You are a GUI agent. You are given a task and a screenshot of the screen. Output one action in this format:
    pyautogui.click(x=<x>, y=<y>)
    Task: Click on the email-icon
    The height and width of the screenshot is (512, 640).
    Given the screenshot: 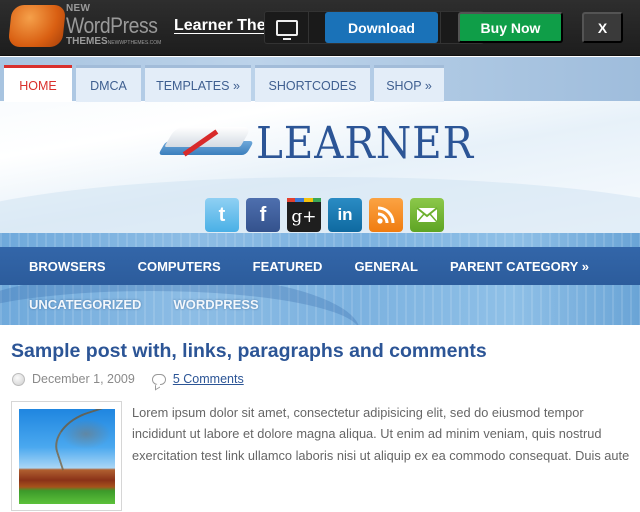 What is the action you would take?
    pyautogui.click(x=427, y=215)
    